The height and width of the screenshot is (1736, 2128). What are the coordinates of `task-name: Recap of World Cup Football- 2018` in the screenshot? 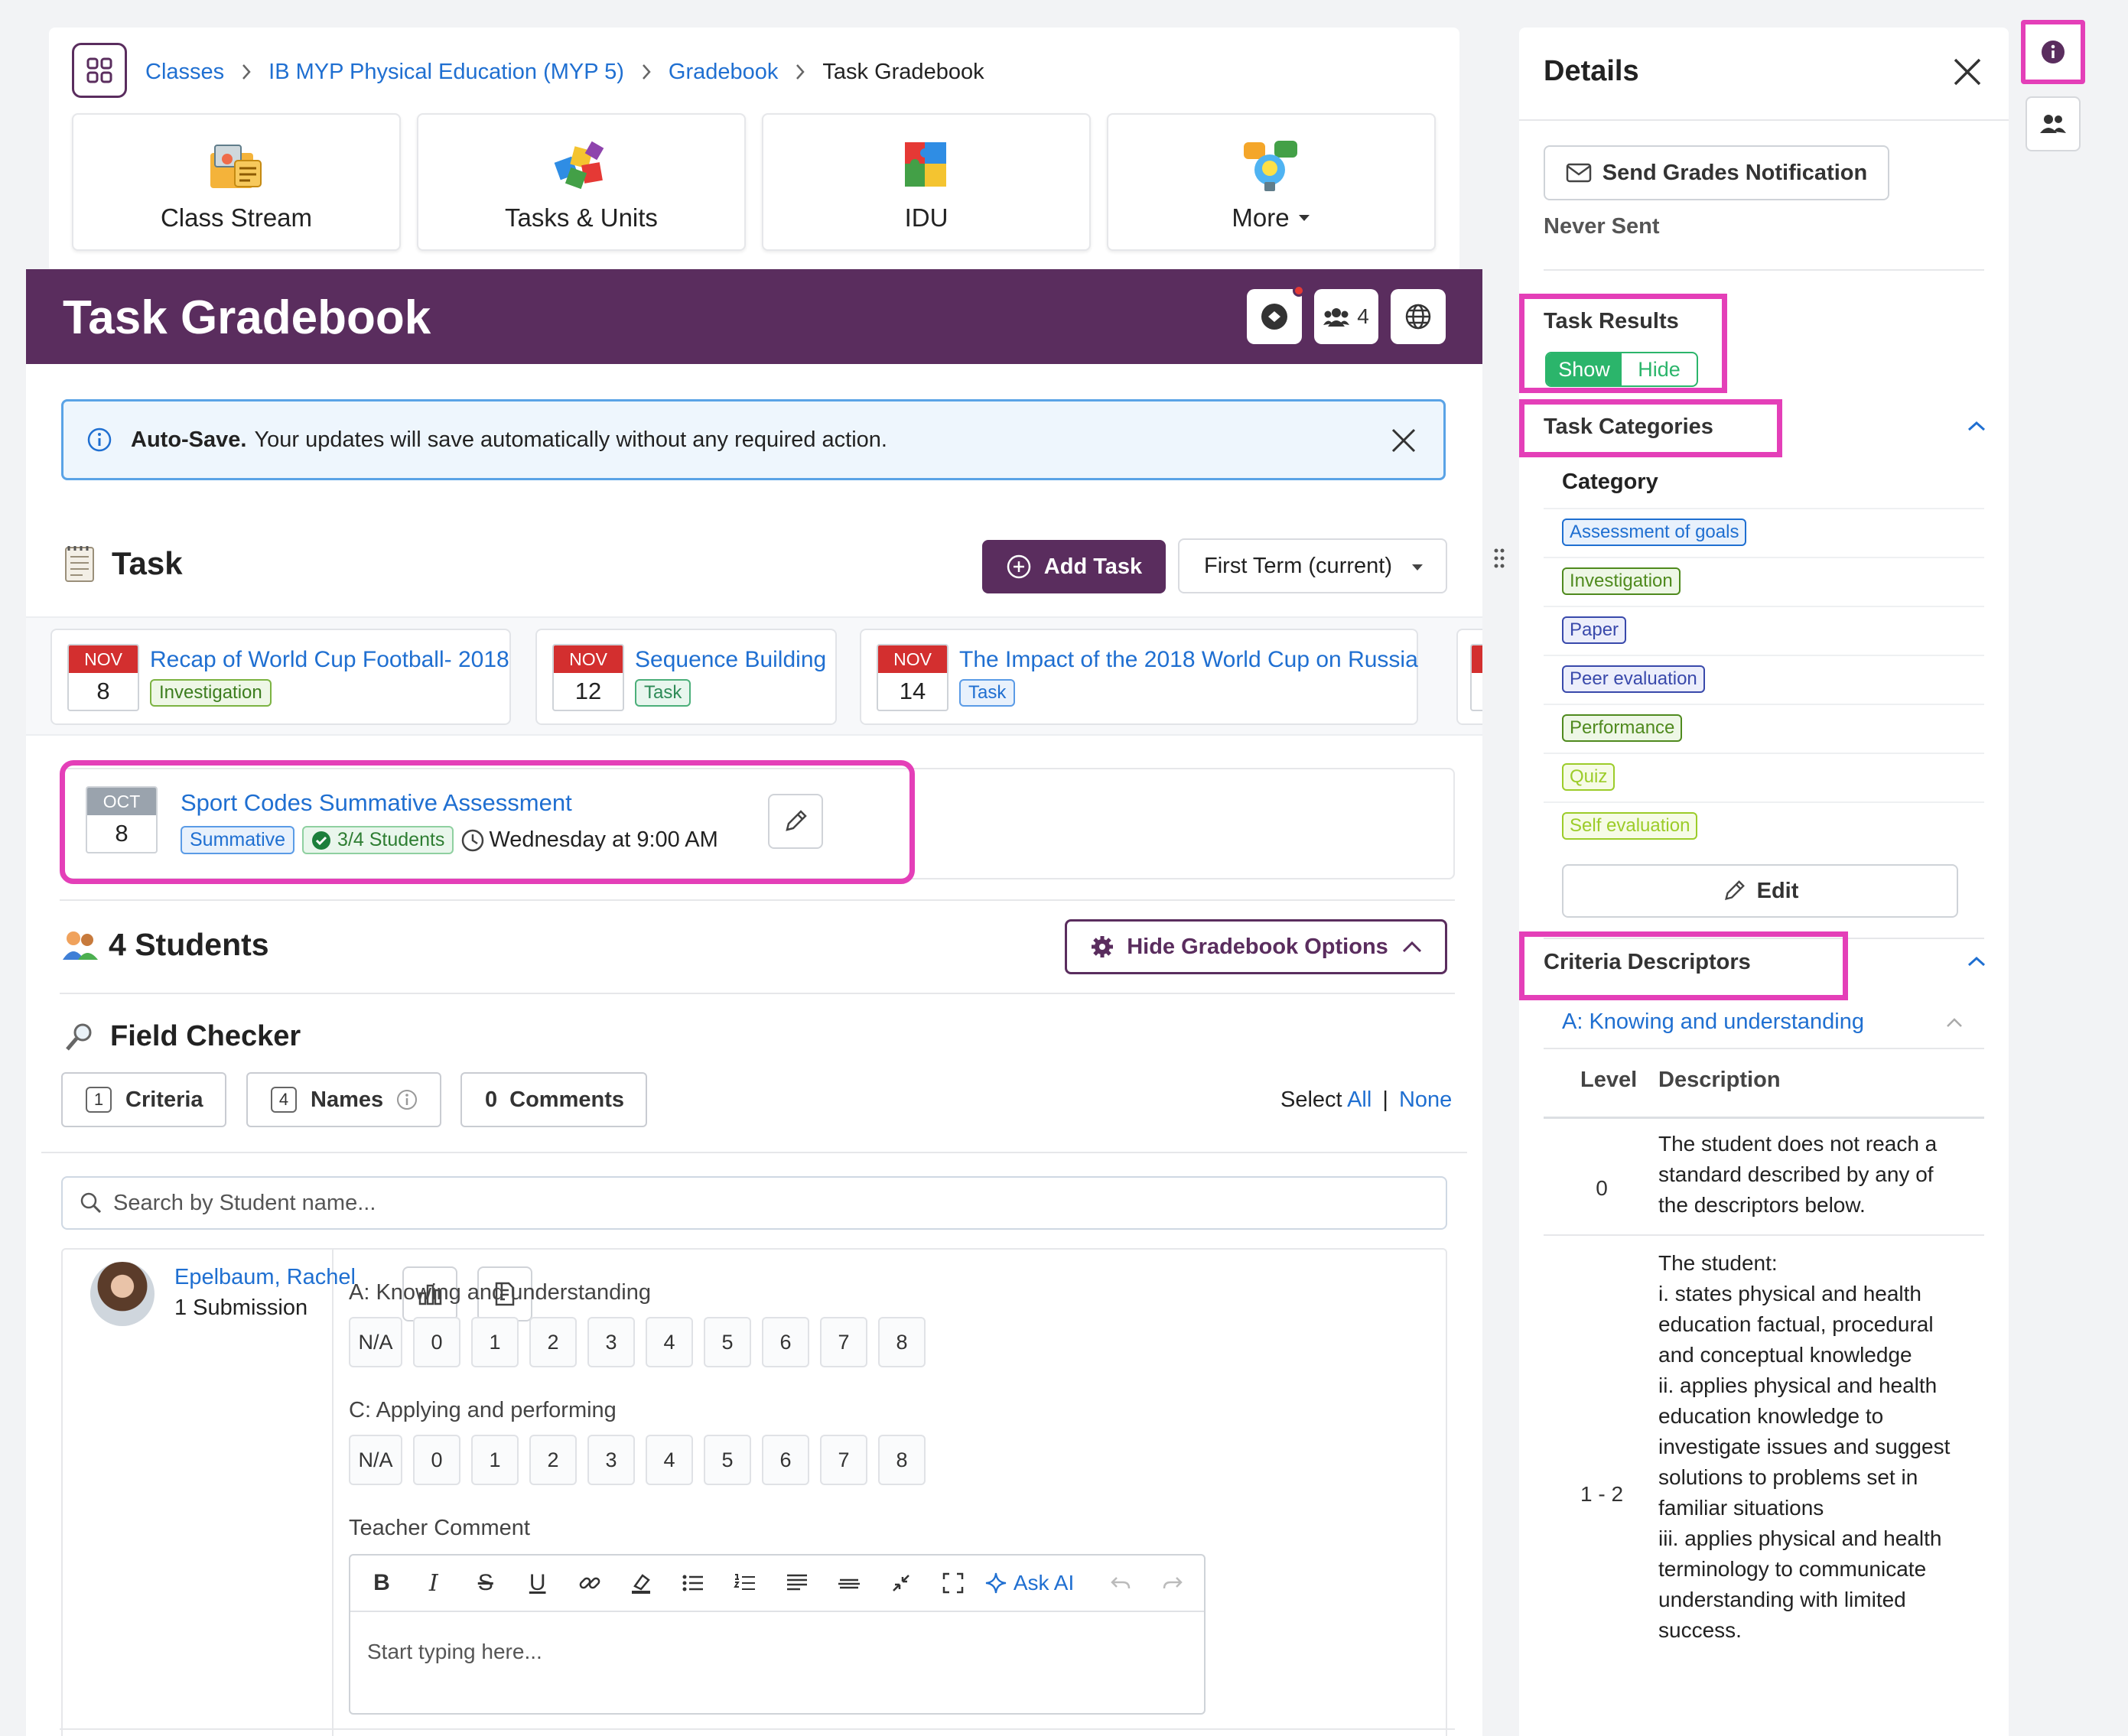 It's located at (329, 660).